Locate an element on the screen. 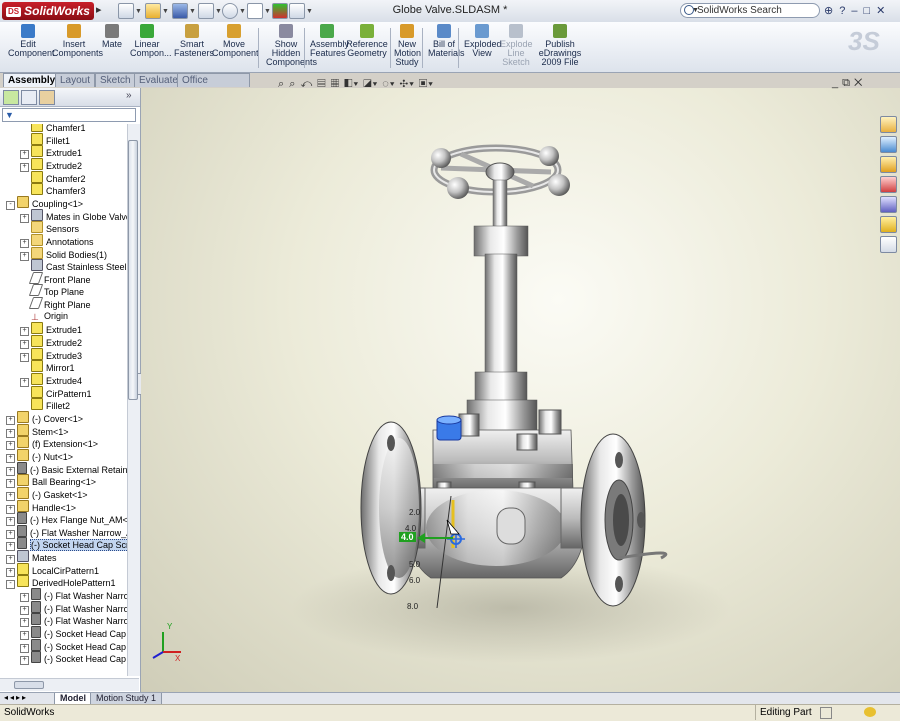 The height and width of the screenshot is (721, 900). tree-item: + (f) Extension<1> is located at coordinates (52, 443).